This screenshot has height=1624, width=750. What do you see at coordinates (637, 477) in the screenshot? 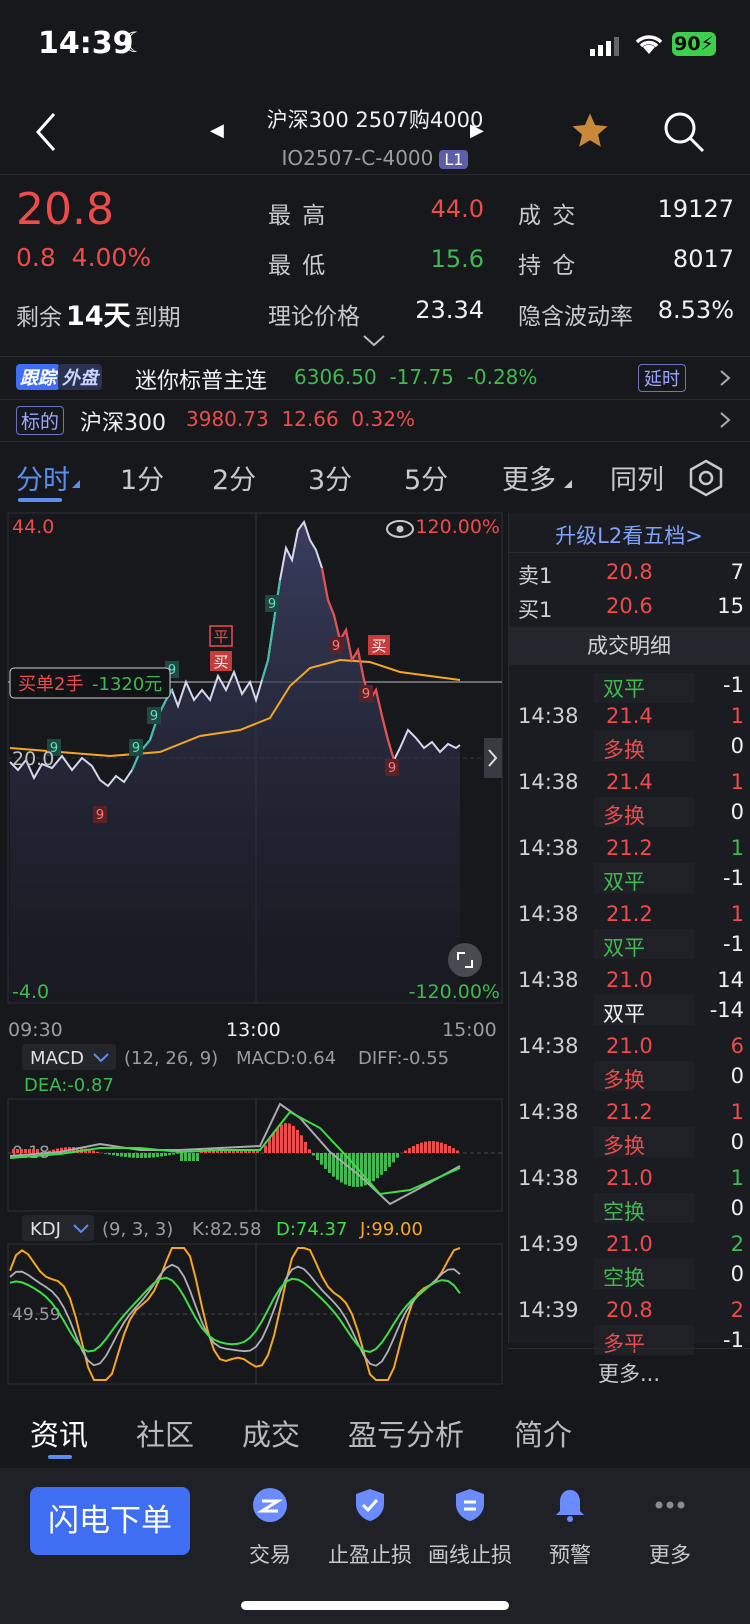
I see `tab-same-series: 同列` at bounding box center [637, 477].